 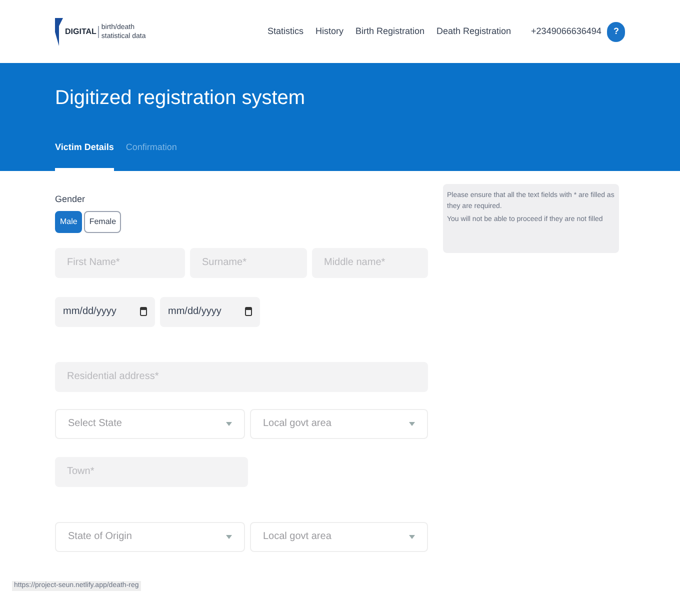 What do you see at coordinates (389, 31) in the screenshot?
I see `nav-link: Birth Registration` at bounding box center [389, 31].